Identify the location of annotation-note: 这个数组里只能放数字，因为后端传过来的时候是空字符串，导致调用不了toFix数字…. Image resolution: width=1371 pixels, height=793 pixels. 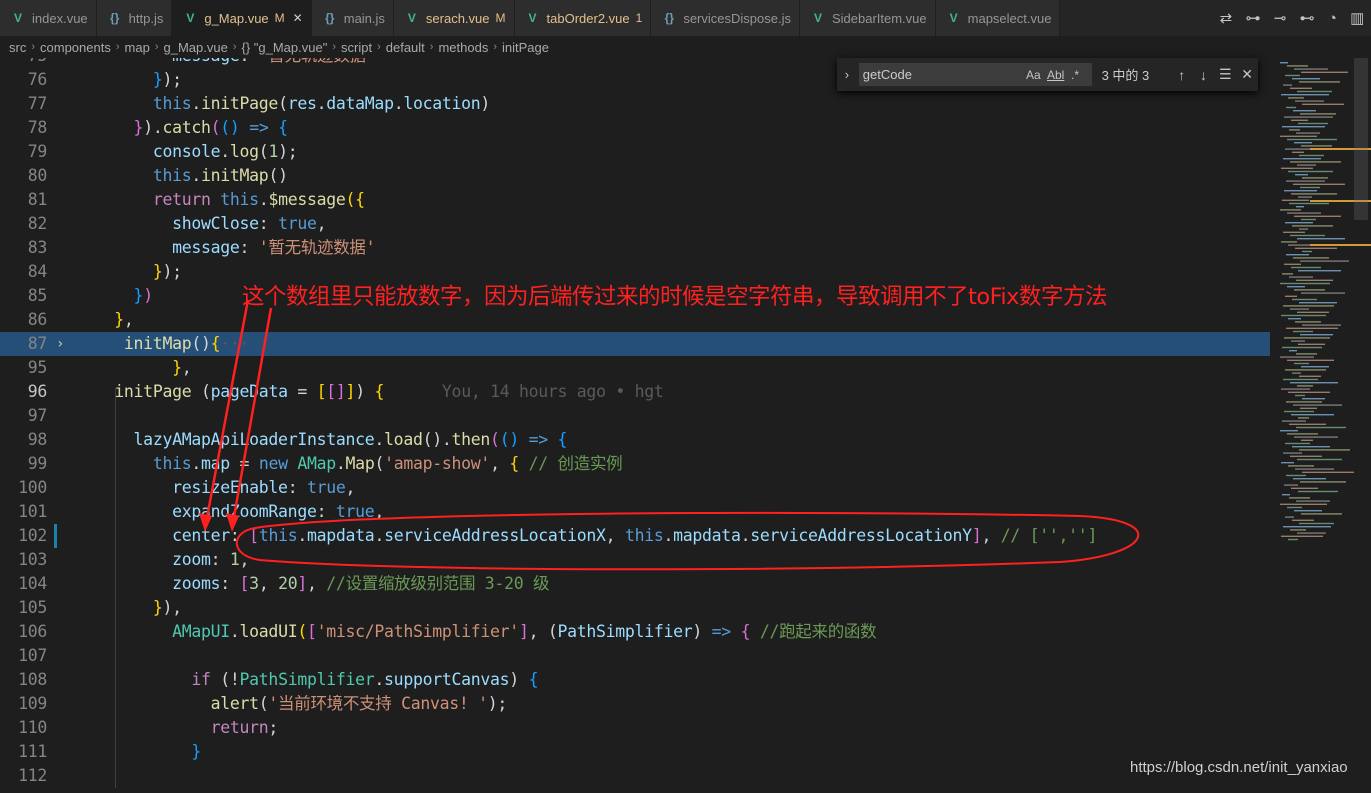
(674, 297).